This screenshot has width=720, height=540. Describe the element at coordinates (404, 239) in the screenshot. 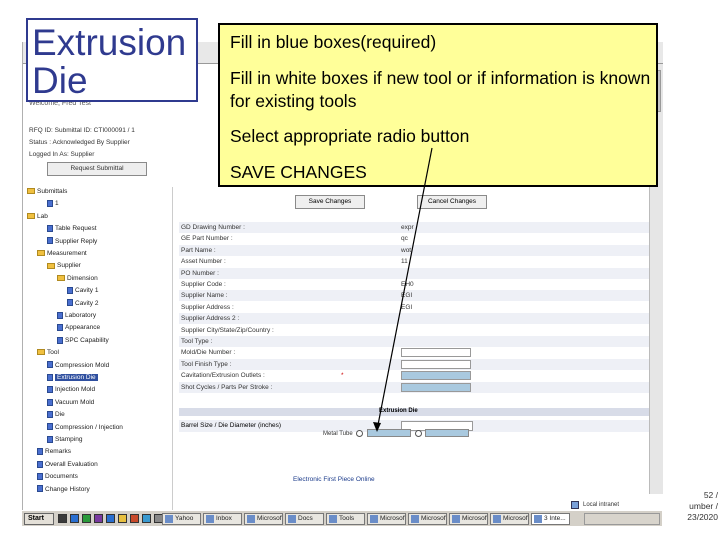

I see `form-row-value: qc` at that location.